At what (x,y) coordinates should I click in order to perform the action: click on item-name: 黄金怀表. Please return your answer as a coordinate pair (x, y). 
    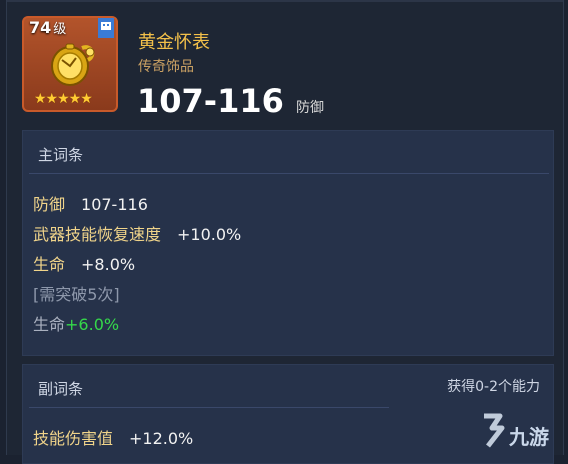
    Looking at the image, I should click on (174, 42).